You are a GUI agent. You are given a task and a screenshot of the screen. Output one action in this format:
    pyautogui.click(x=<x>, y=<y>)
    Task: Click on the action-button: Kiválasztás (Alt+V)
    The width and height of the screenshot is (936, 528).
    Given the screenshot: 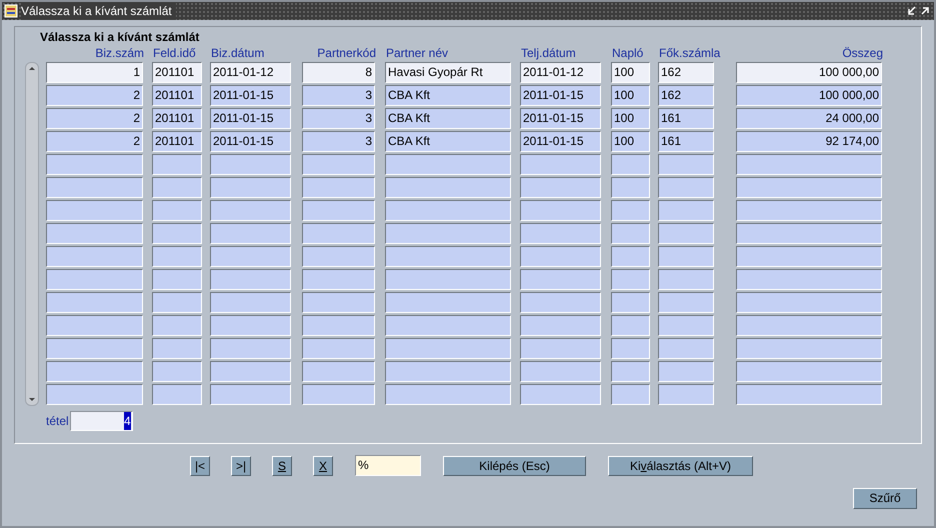 What is the action you would take?
    pyautogui.click(x=680, y=466)
    